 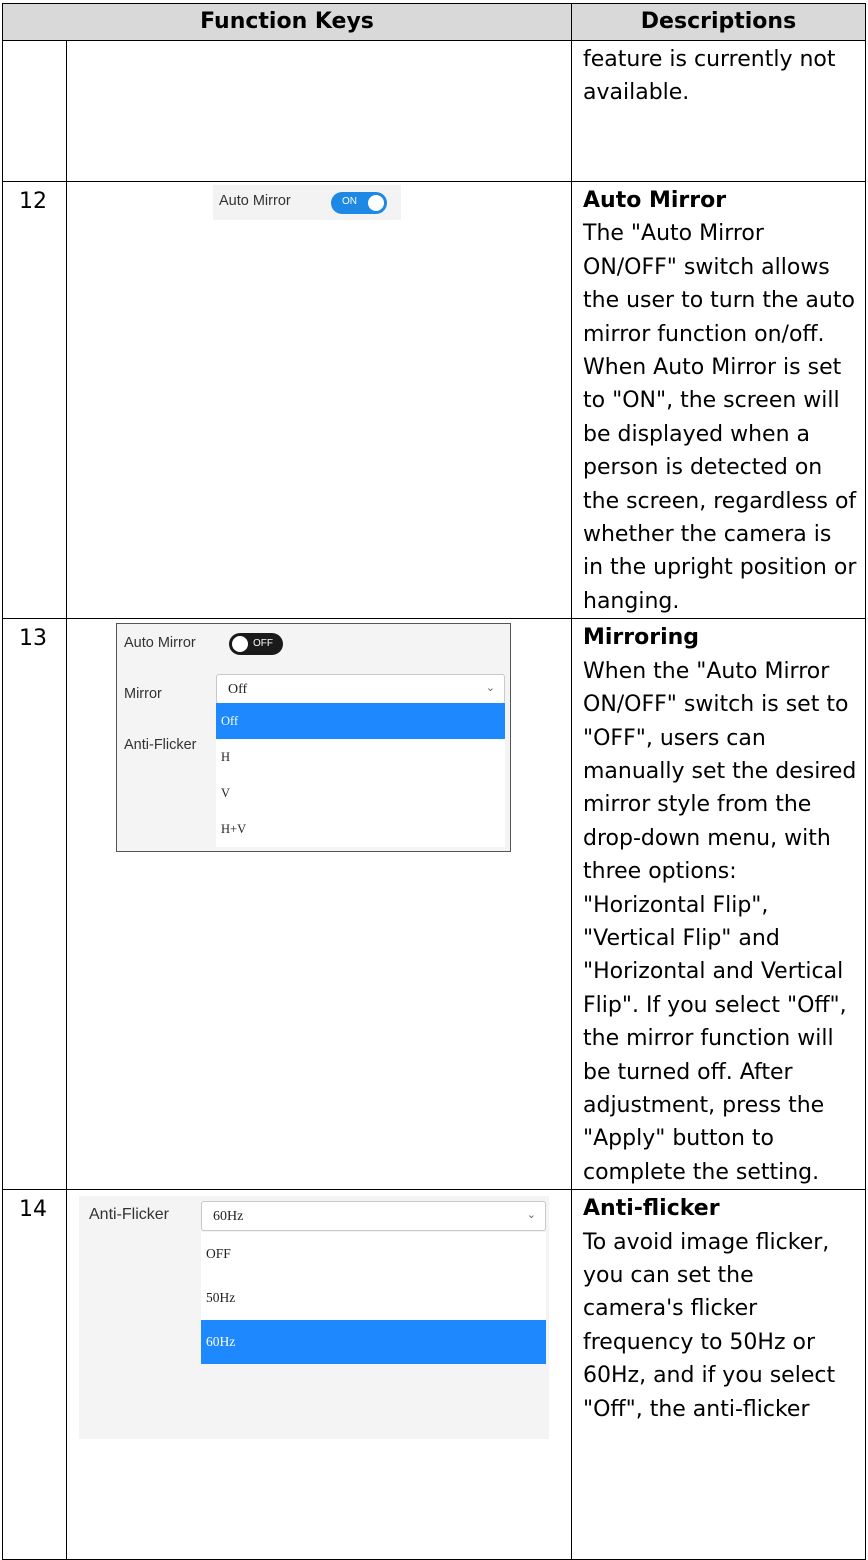 What do you see at coordinates (360, 793) in the screenshot?
I see `mirror-option: V` at bounding box center [360, 793].